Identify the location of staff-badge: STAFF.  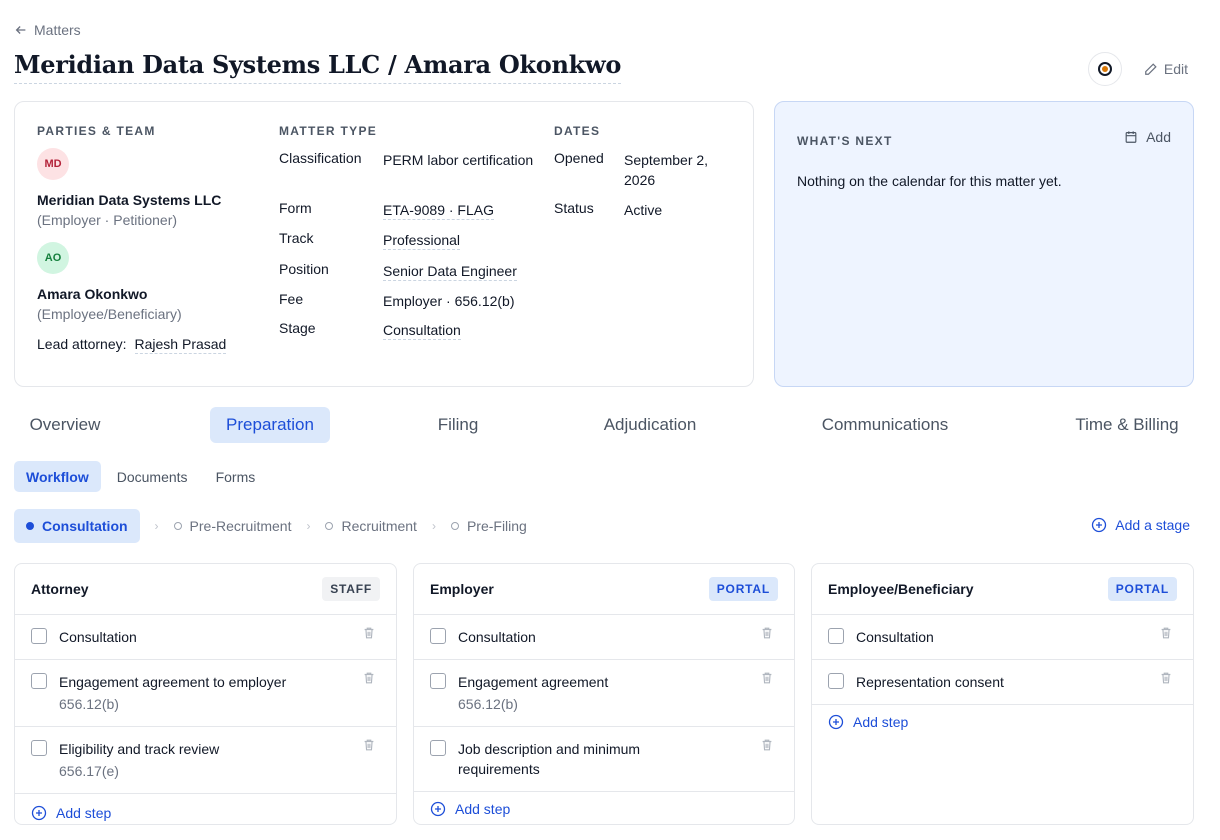
(351, 589).